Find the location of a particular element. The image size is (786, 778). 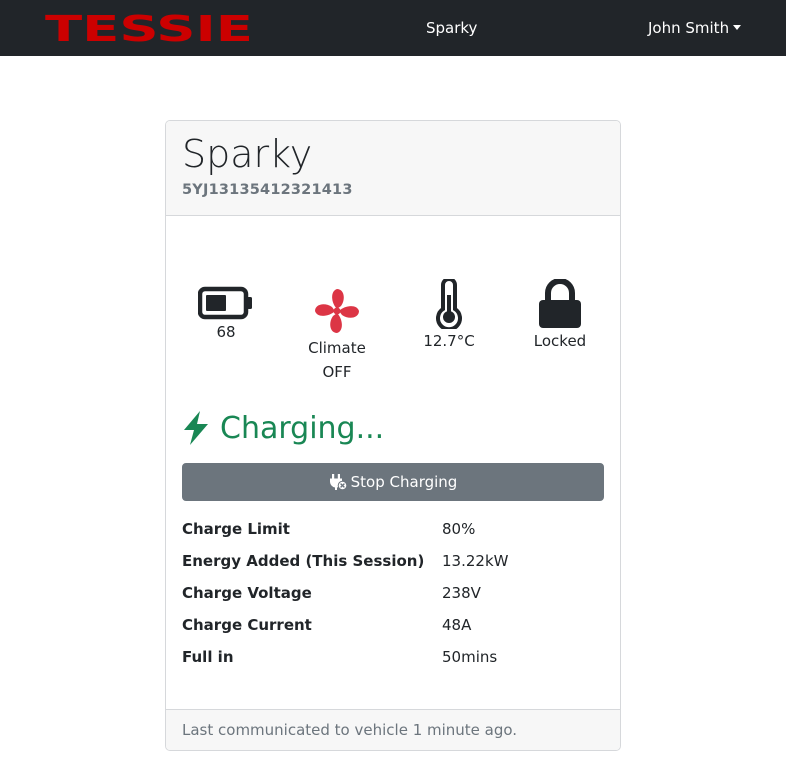

temperature-status: 12.7°C is located at coordinates (449, 316).